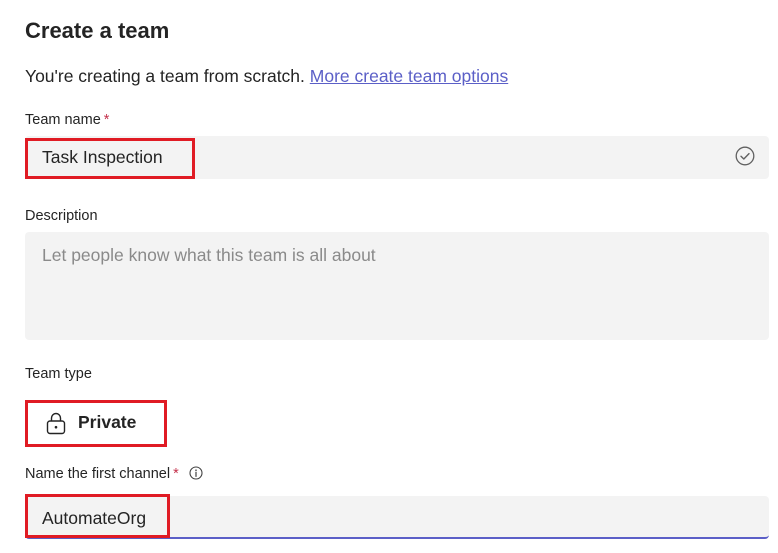 This screenshot has height=553, width=778. I want to click on first-channel-field: AutomateOrg, so click(397, 517).